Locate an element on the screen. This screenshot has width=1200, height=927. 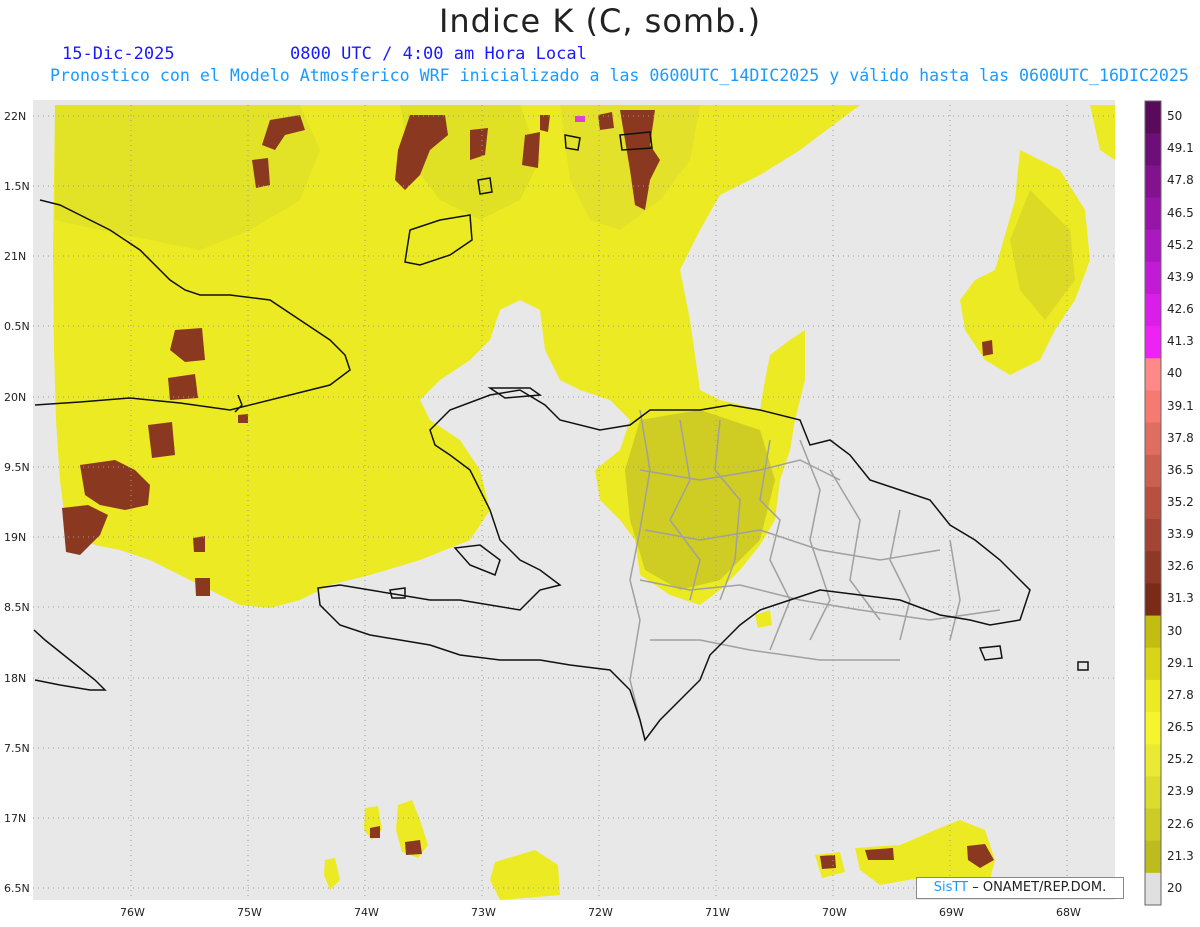
lon-label: 73W is located at coordinates (483, 912).